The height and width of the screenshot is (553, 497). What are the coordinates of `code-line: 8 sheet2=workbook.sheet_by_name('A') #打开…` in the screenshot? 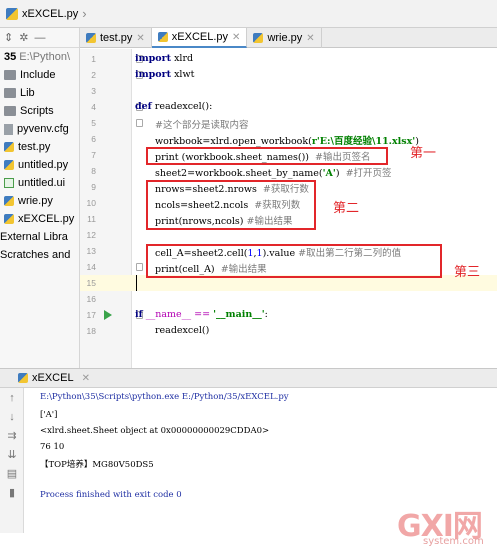 It's located at (241, 172).